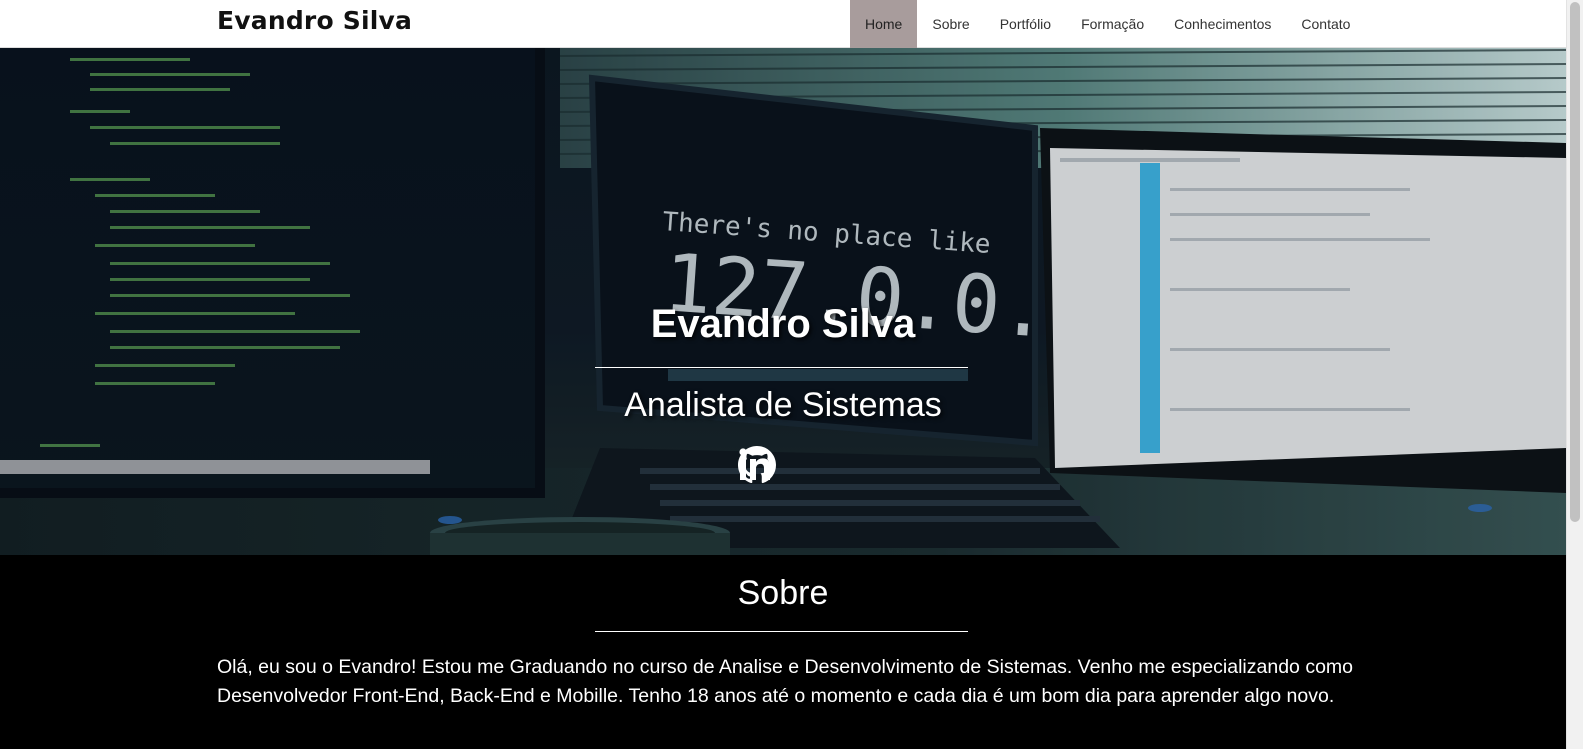 The height and width of the screenshot is (749, 1583). I want to click on page-scrollbar, so click(1574, 374).